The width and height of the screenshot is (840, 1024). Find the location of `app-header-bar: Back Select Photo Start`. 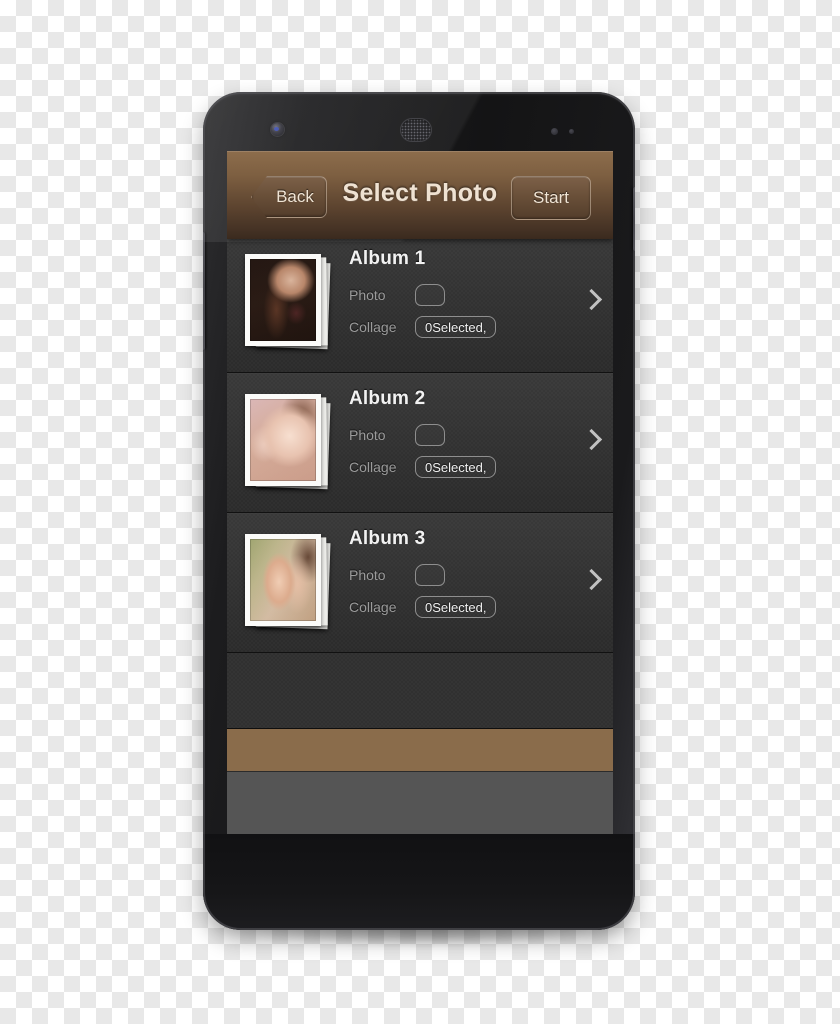

app-header-bar: Back Select Photo Start is located at coordinates (420, 195).